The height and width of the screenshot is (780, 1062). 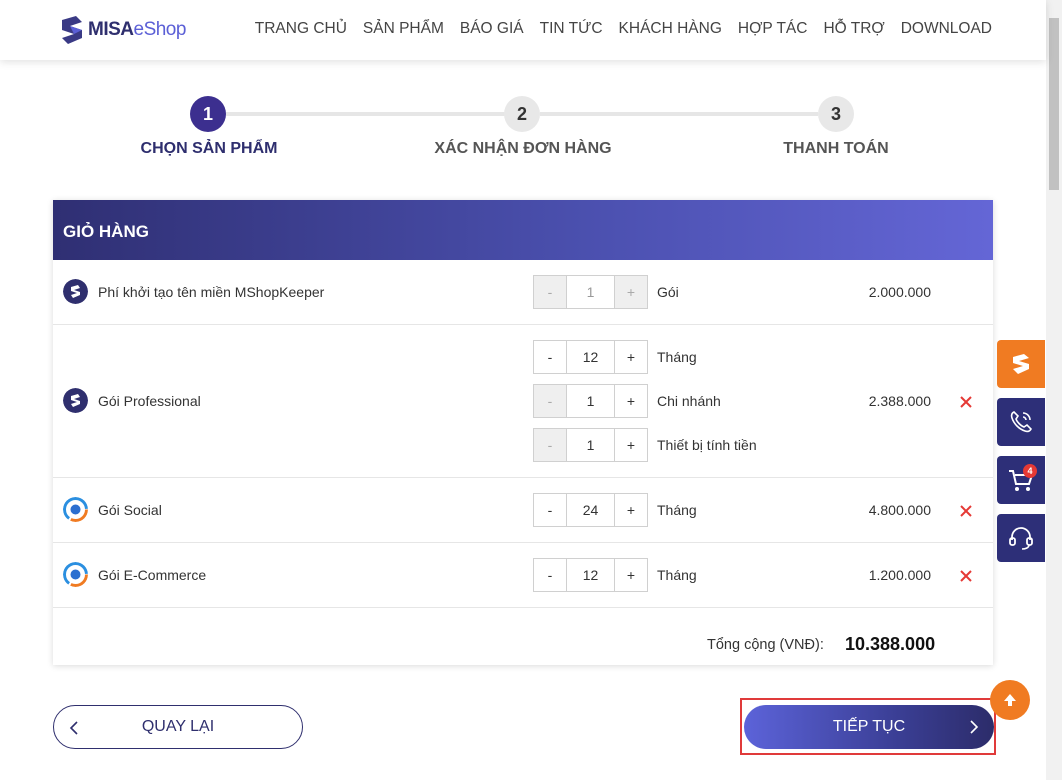 I want to click on step-2-circle: 2, so click(x=522, y=114).